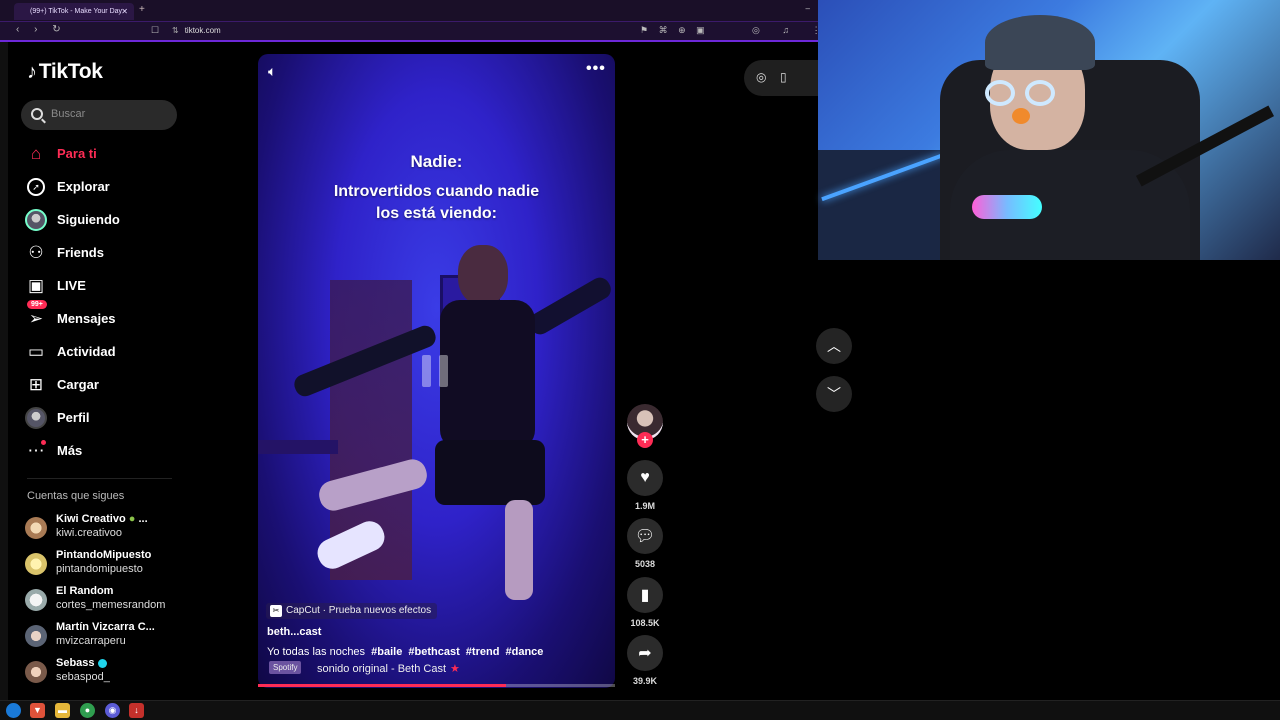 The image size is (1280, 720). I want to click on sidebar-item-actividad: ▭ Actividad, so click(100, 352).